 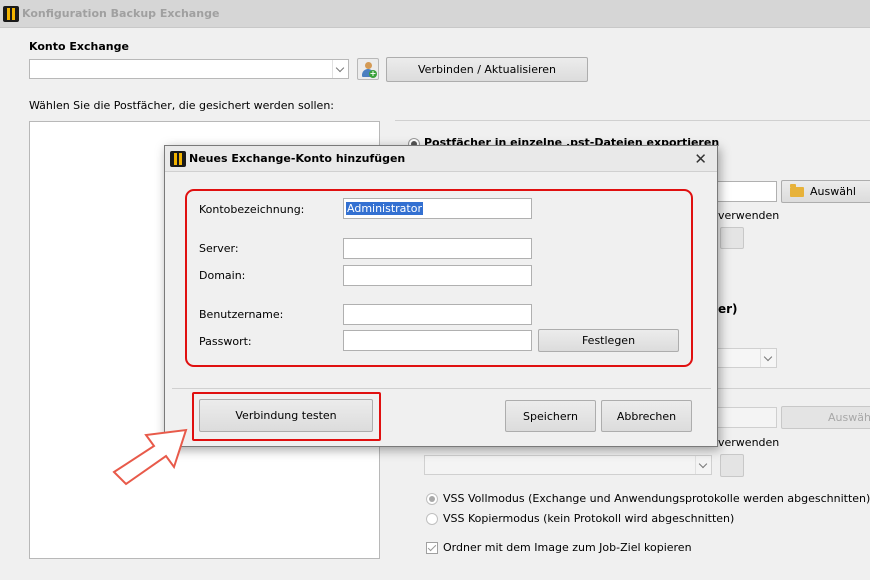 What do you see at coordinates (728, 309) in the screenshot?
I see `partial-paren-text: er)` at bounding box center [728, 309].